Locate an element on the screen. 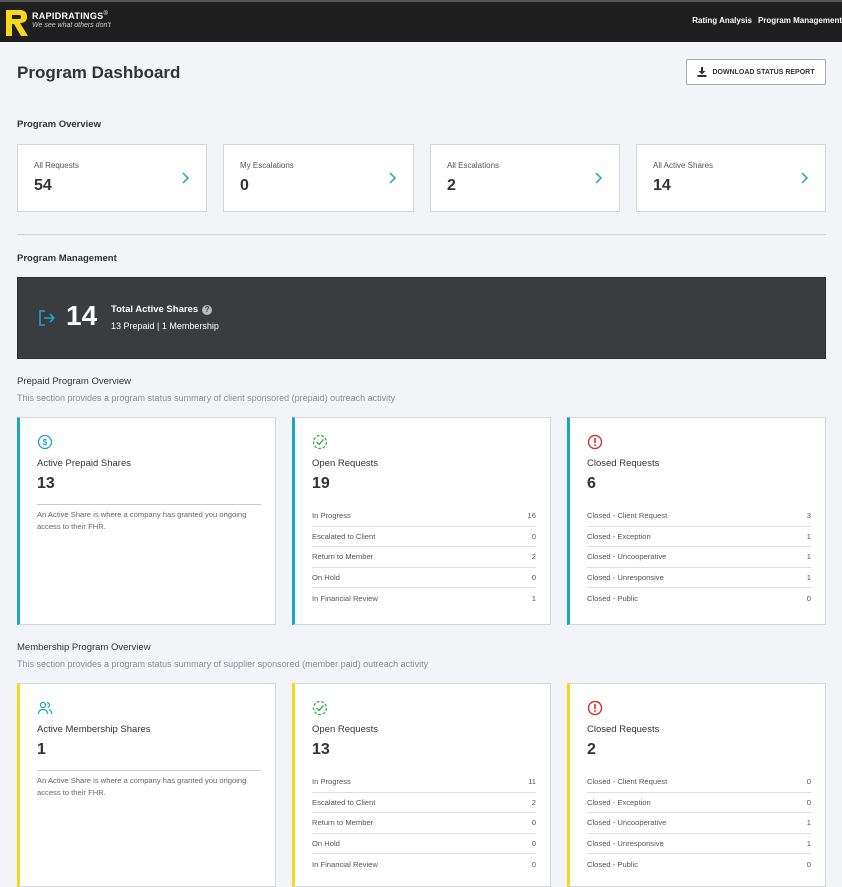 Image resolution: width=842 pixels, height=887 pixels. overview-card-label: All Escalations is located at coordinates (473, 165).